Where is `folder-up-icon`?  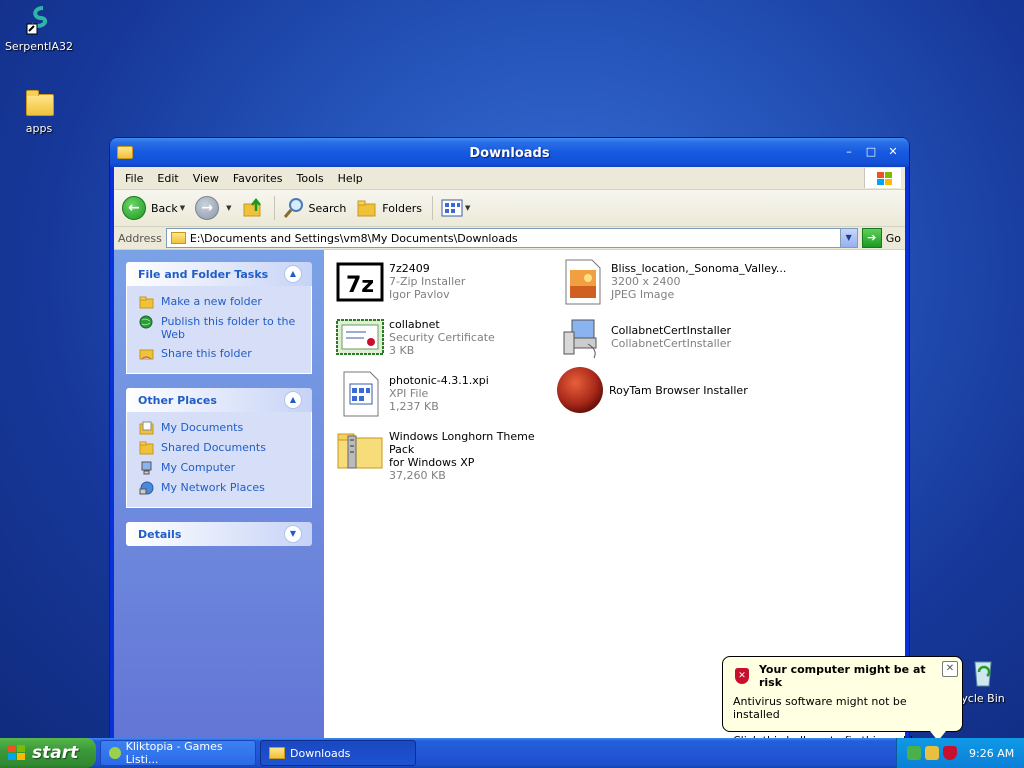 folder-up-icon is located at coordinates (252, 207).